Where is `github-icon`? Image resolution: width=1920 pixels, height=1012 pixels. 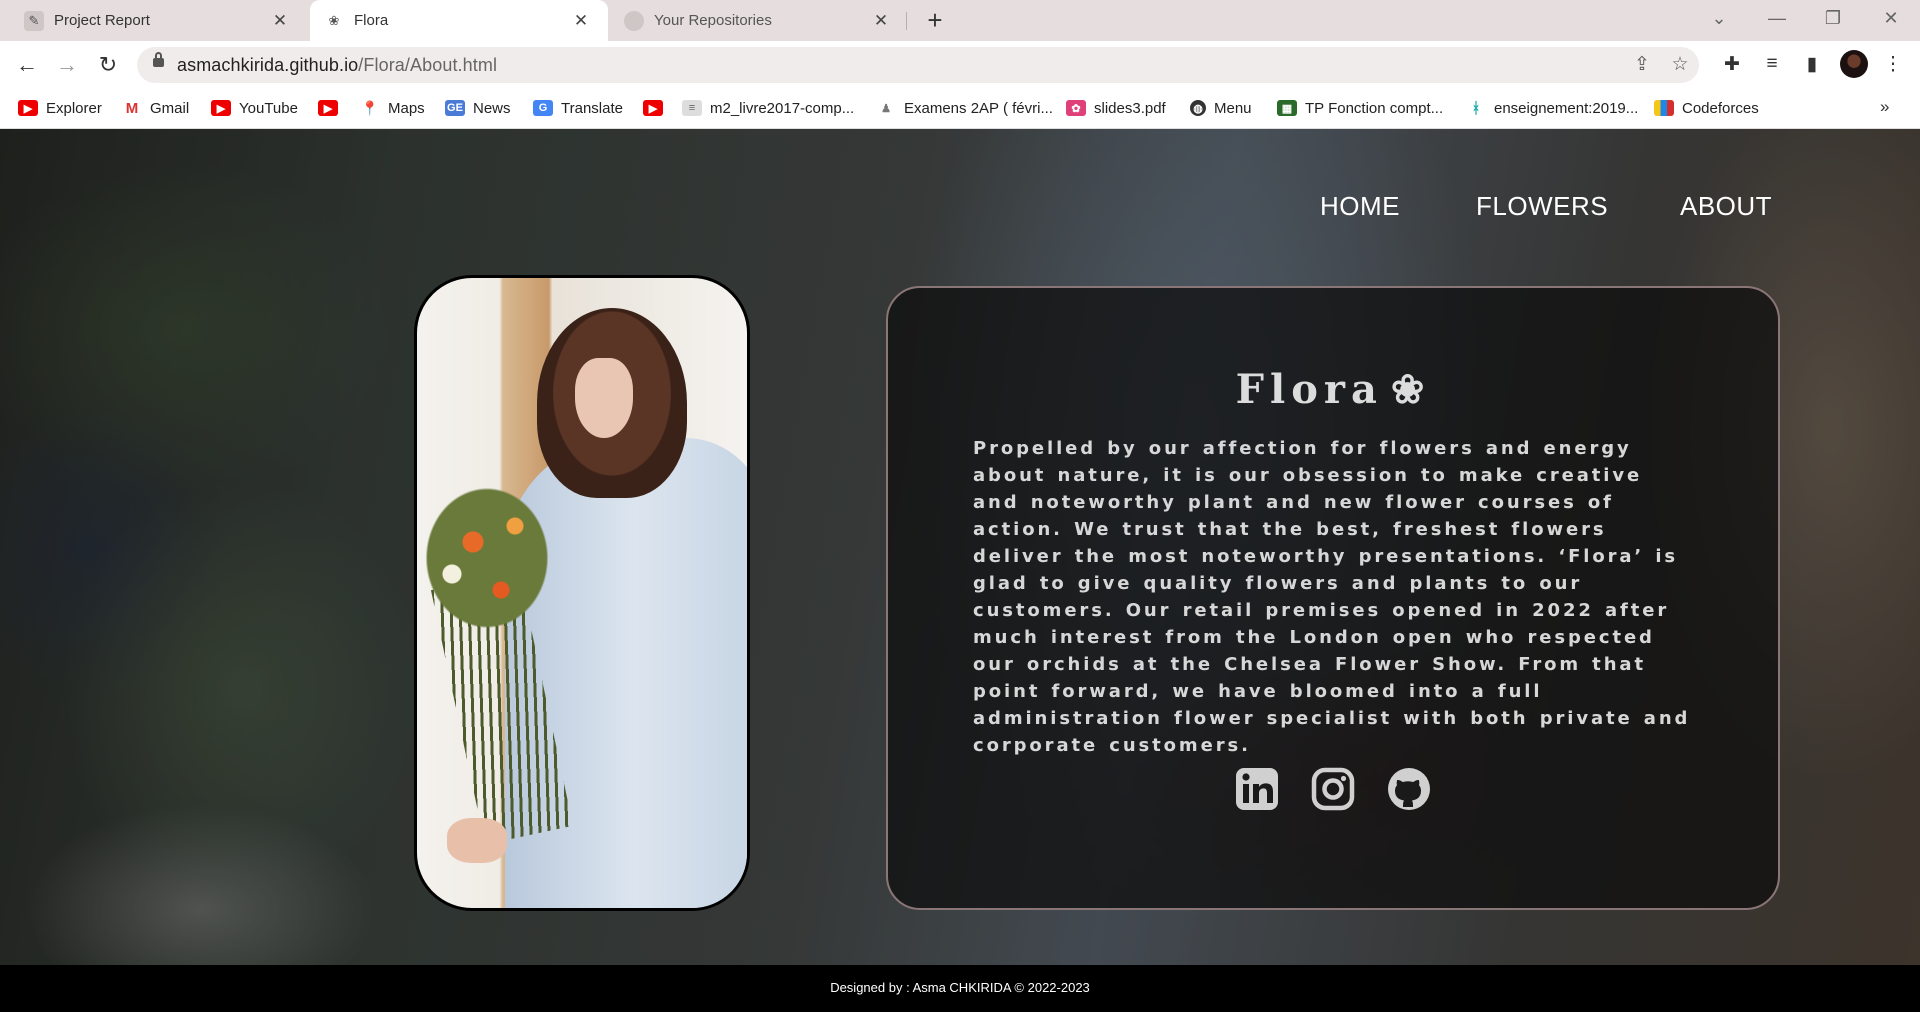
github-icon is located at coordinates (1409, 789).